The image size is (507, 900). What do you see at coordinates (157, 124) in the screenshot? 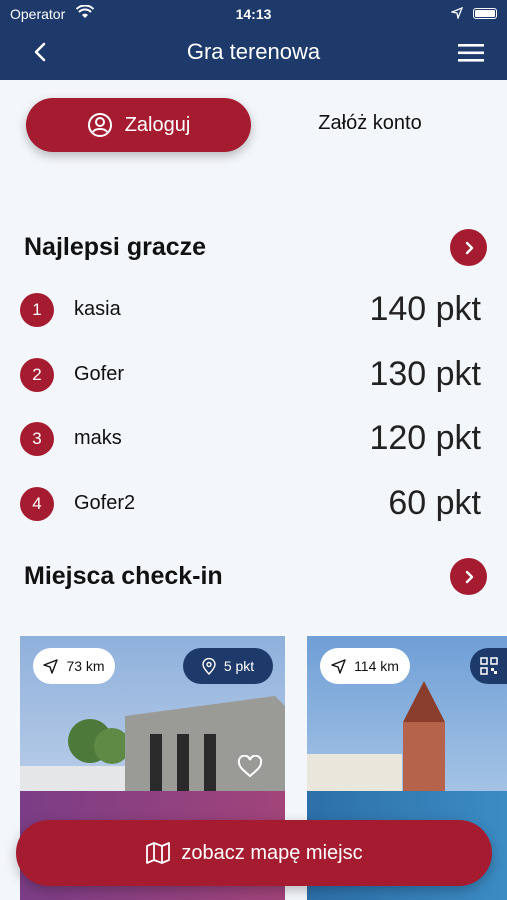
I see `login-label: Zaloguj` at bounding box center [157, 124].